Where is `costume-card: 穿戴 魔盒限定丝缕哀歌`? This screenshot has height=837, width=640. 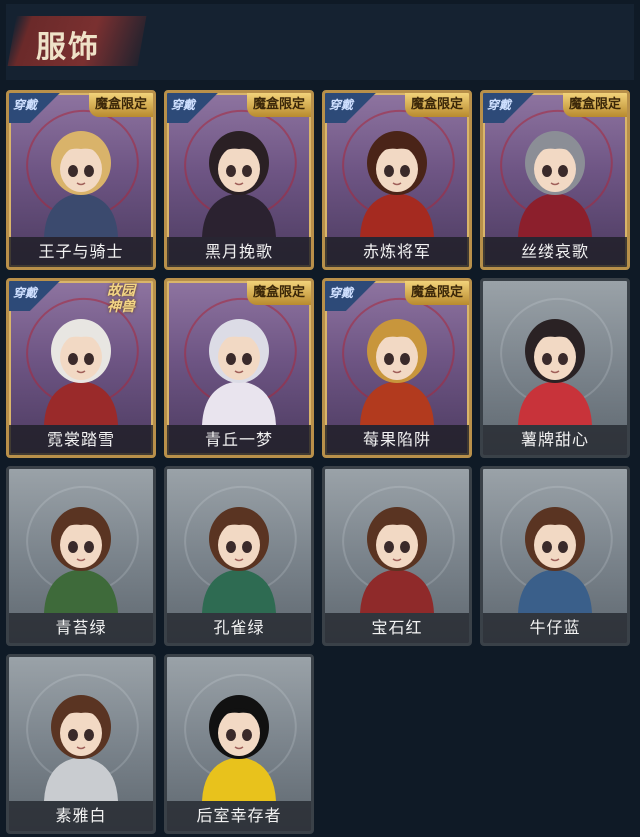 costume-card: 穿戴 魔盒限定丝缕哀歌 is located at coordinates (555, 180).